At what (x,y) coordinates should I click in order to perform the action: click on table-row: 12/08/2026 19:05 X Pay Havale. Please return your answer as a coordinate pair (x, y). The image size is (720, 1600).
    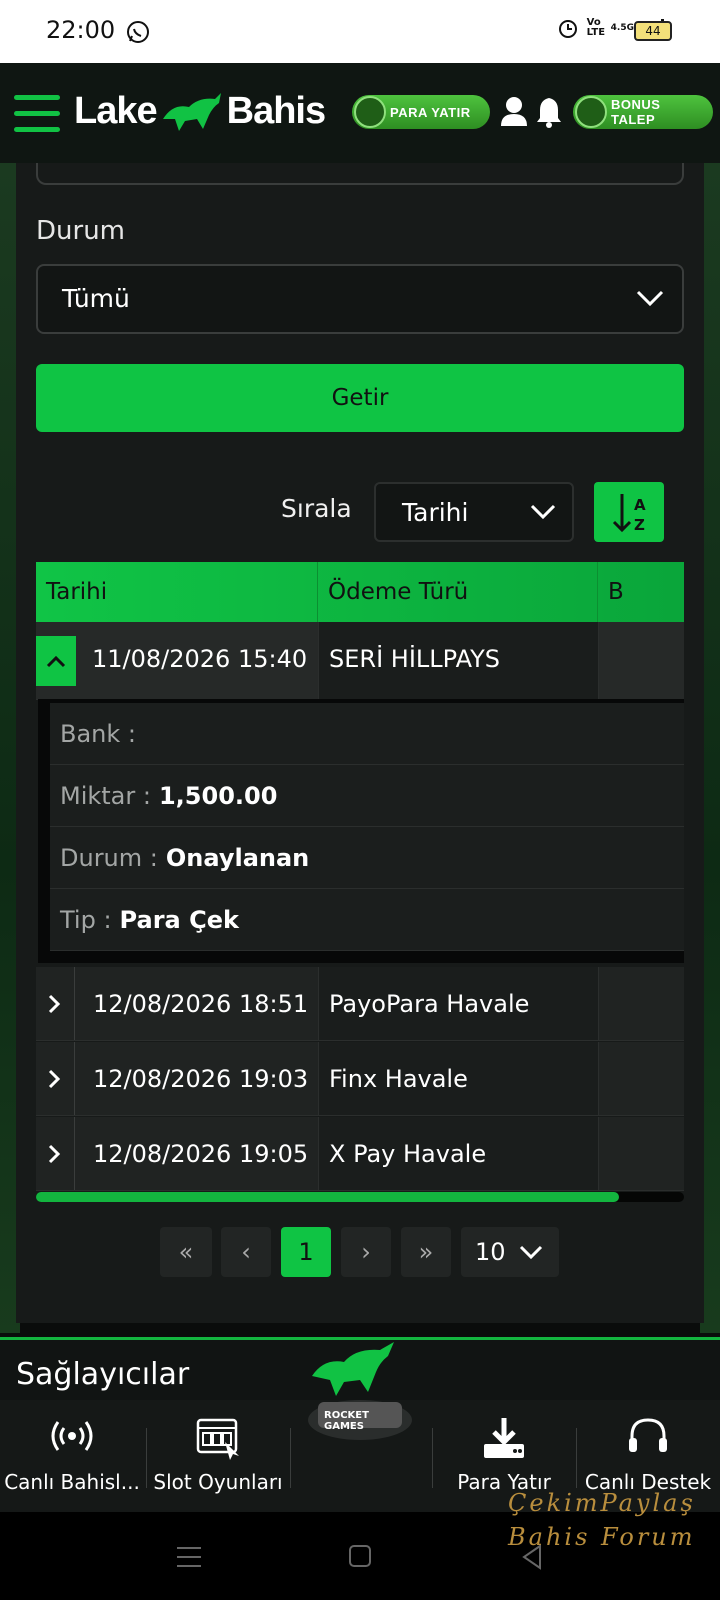
    Looking at the image, I should click on (360, 1154).